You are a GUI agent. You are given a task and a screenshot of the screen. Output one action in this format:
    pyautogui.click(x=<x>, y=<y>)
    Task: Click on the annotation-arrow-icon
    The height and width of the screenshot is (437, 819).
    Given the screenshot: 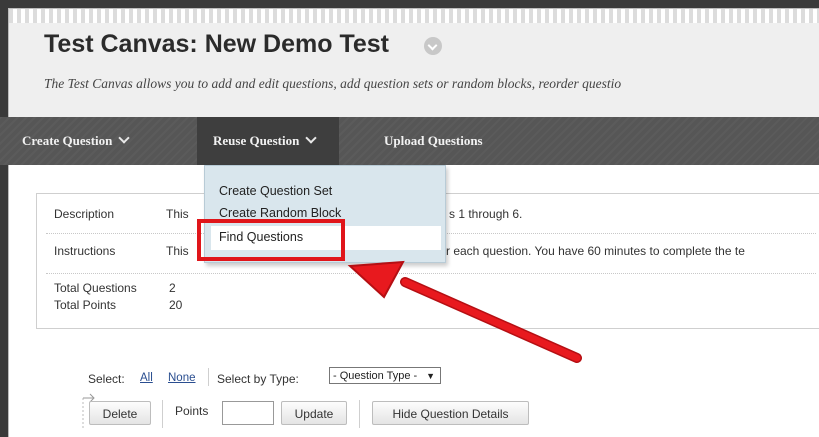 What is the action you would take?
    pyautogui.click(x=464, y=311)
    